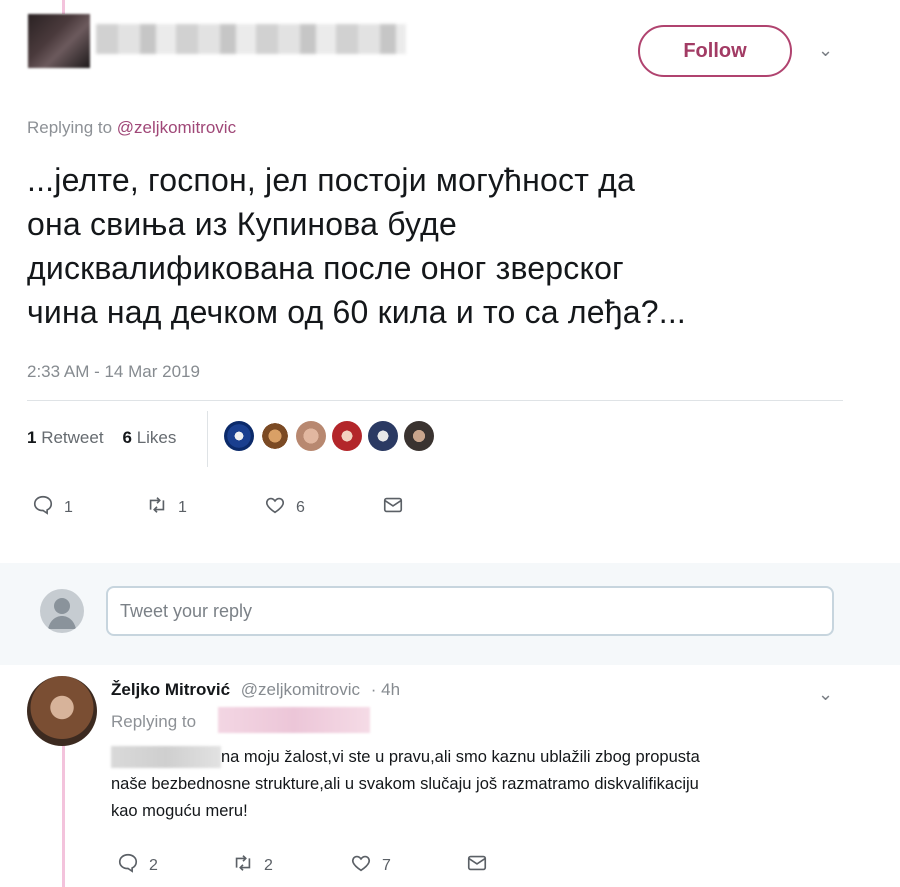 This screenshot has width=900, height=887. I want to click on retweet-count: 2, so click(268, 865).